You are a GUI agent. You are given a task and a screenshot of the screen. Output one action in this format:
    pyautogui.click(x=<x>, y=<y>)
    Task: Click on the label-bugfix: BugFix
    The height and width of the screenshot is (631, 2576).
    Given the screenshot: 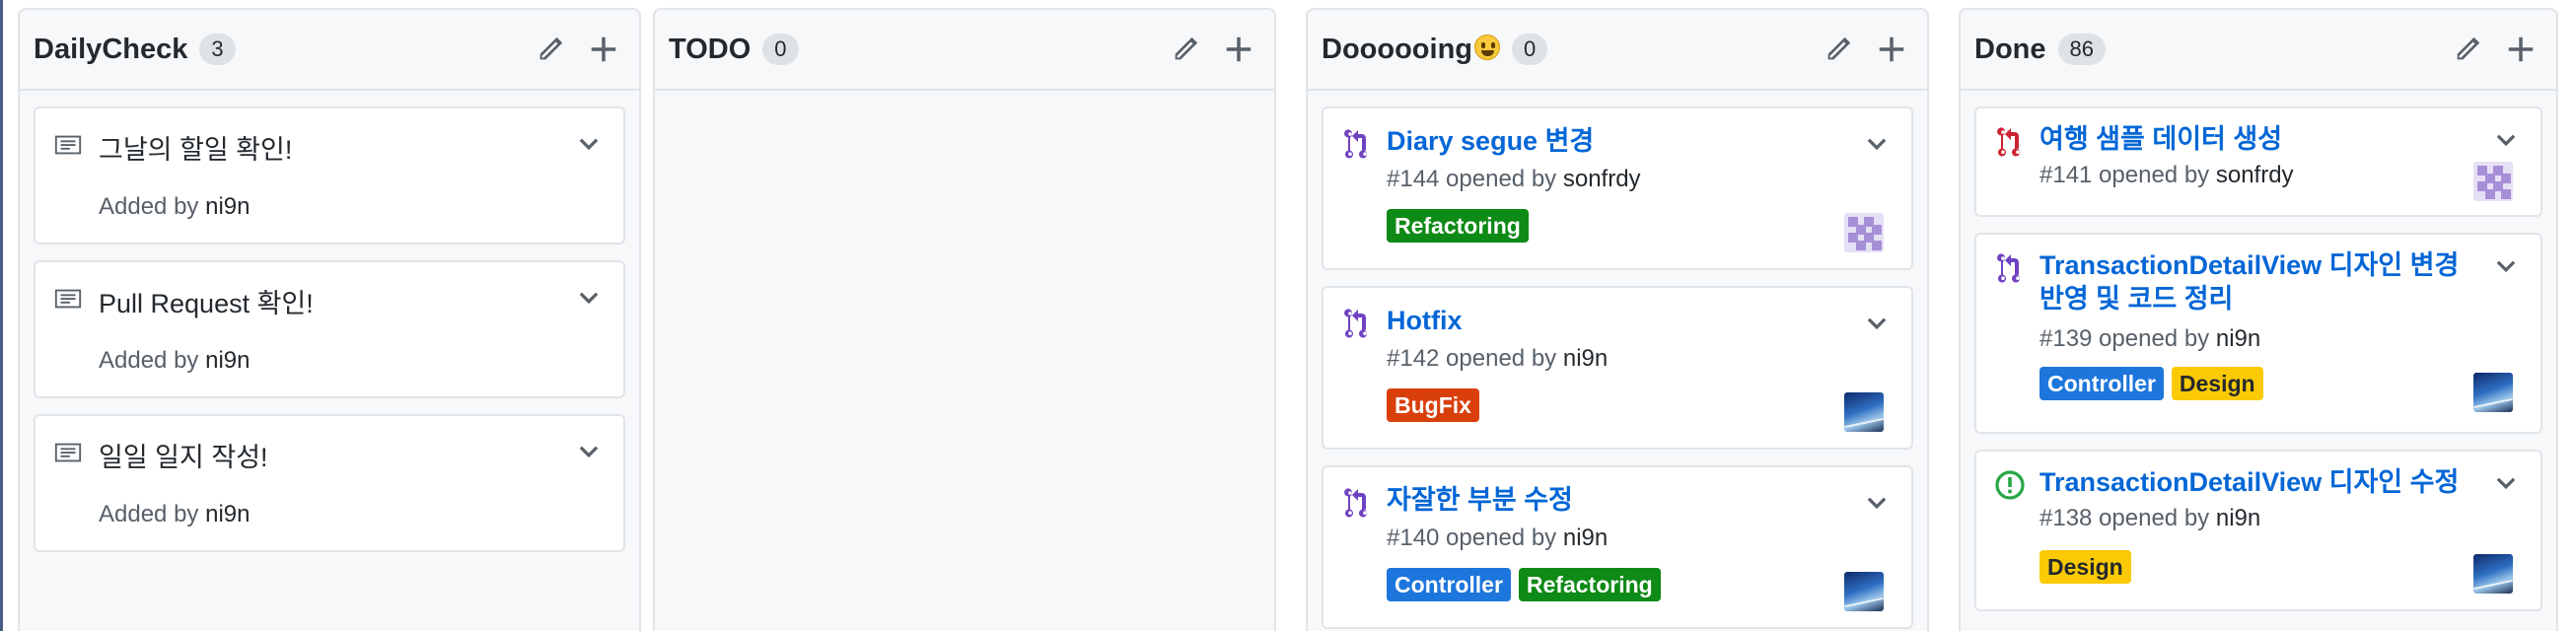 What is the action you would take?
    pyautogui.click(x=1433, y=405)
    